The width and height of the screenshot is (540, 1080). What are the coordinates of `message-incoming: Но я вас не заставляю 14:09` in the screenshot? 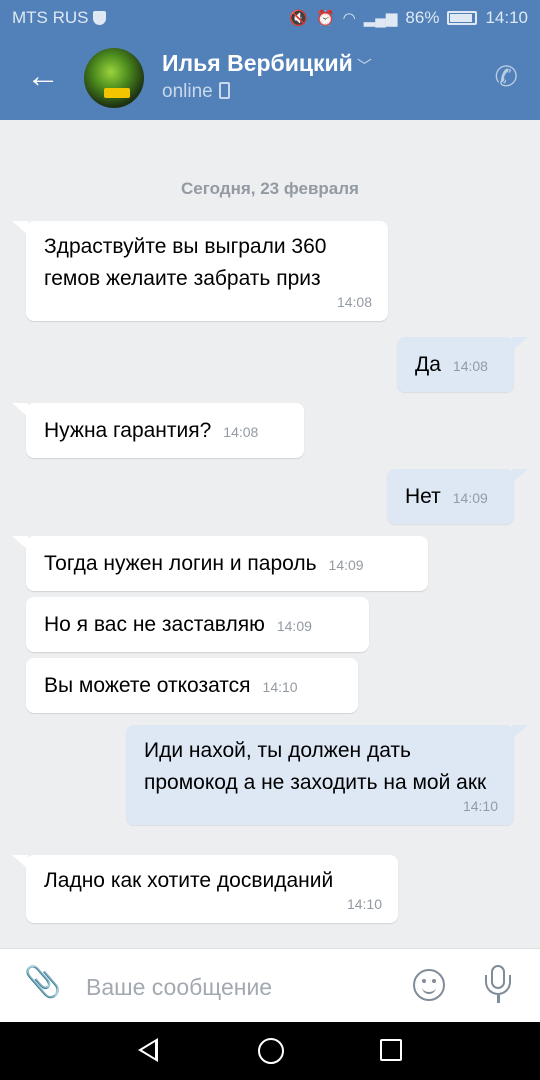 It's located at (197, 624).